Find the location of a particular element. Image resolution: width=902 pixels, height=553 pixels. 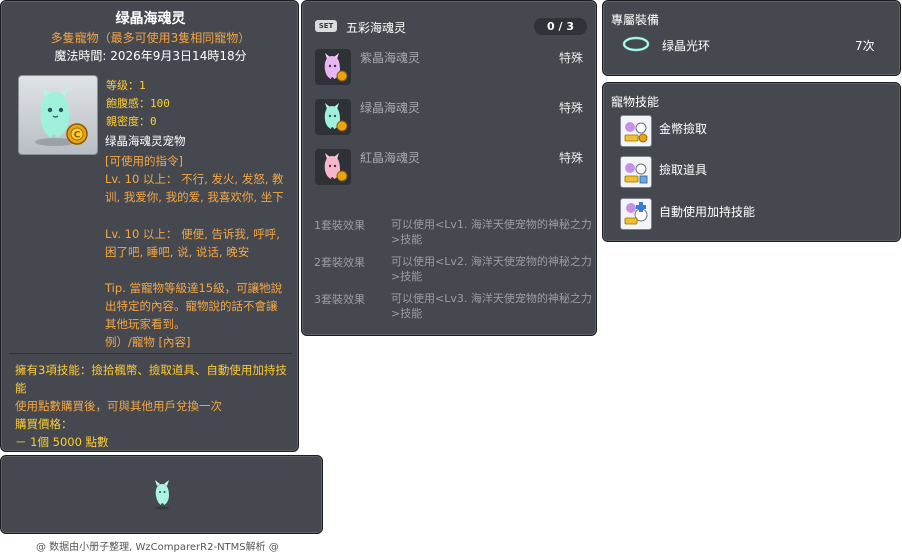

trade-note: 使用點數購買後，可與其他用戶兌換一次 is located at coordinates (118, 406).